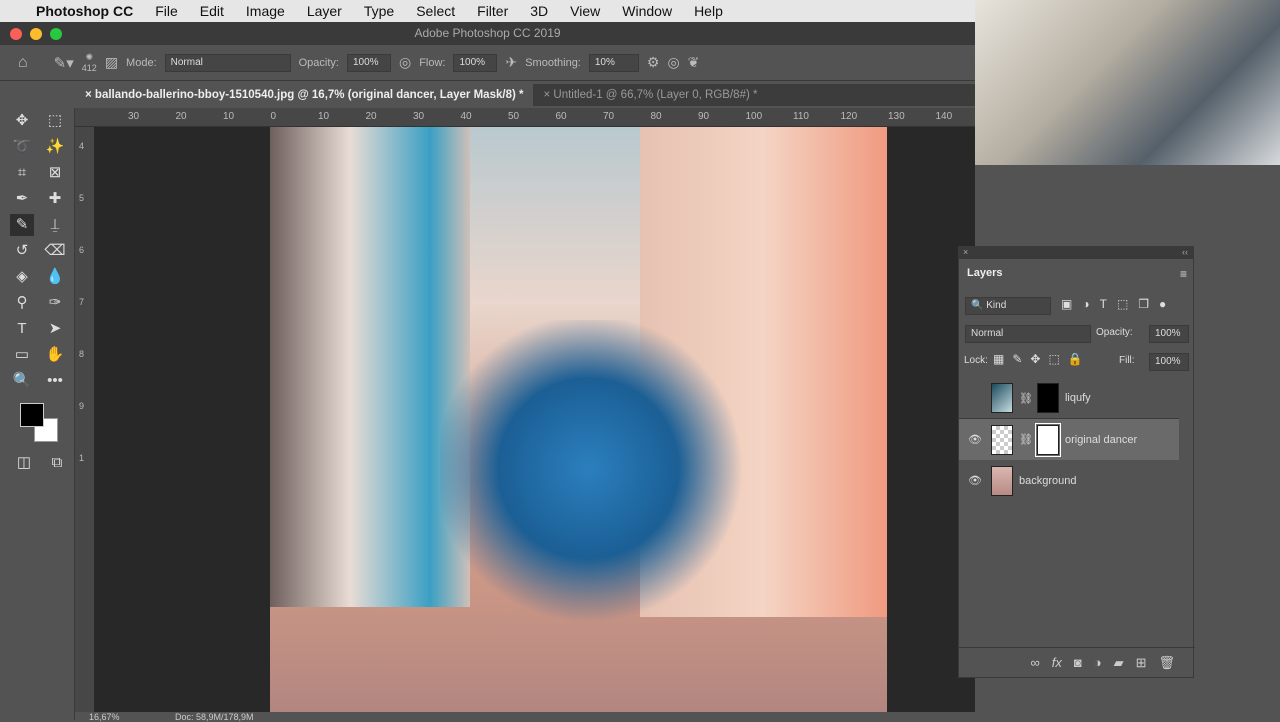 This screenshot has width=1280, height=722. Describe the element at coordinates (650, 95) in the screenshot. I see `tab-untitled-1: × Untitled-1 @ 66,7% (Layer 0, RGB/8#) *` at that location.